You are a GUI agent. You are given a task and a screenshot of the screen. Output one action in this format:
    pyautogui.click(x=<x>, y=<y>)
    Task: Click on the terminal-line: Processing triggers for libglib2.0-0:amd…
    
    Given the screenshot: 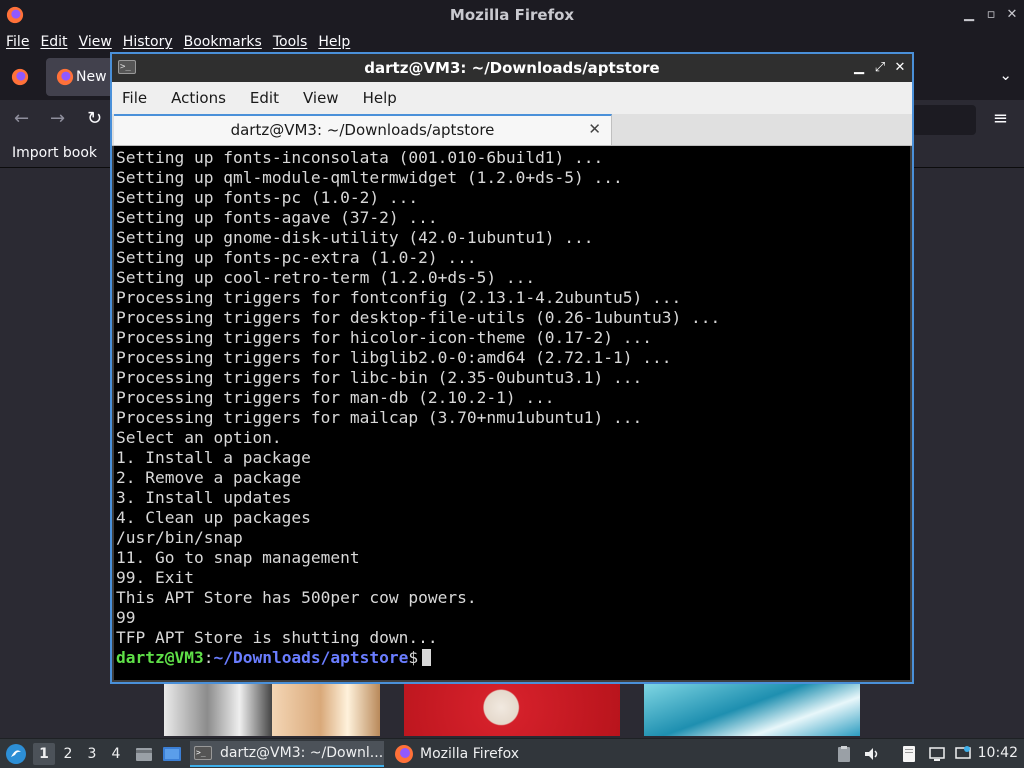 What is the action you would take?
    pyautogui.click(x=394, y=357)
    